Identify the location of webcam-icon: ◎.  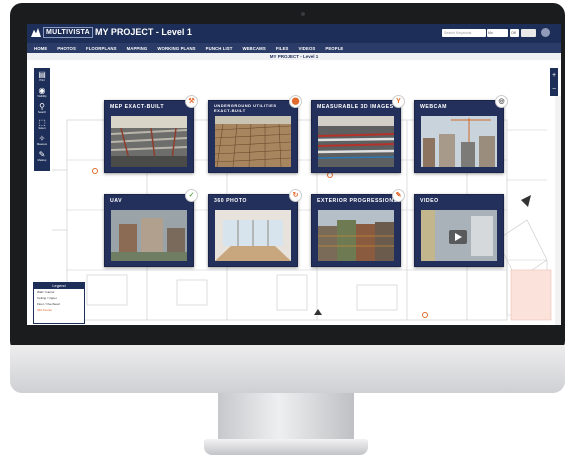
(501, 101).